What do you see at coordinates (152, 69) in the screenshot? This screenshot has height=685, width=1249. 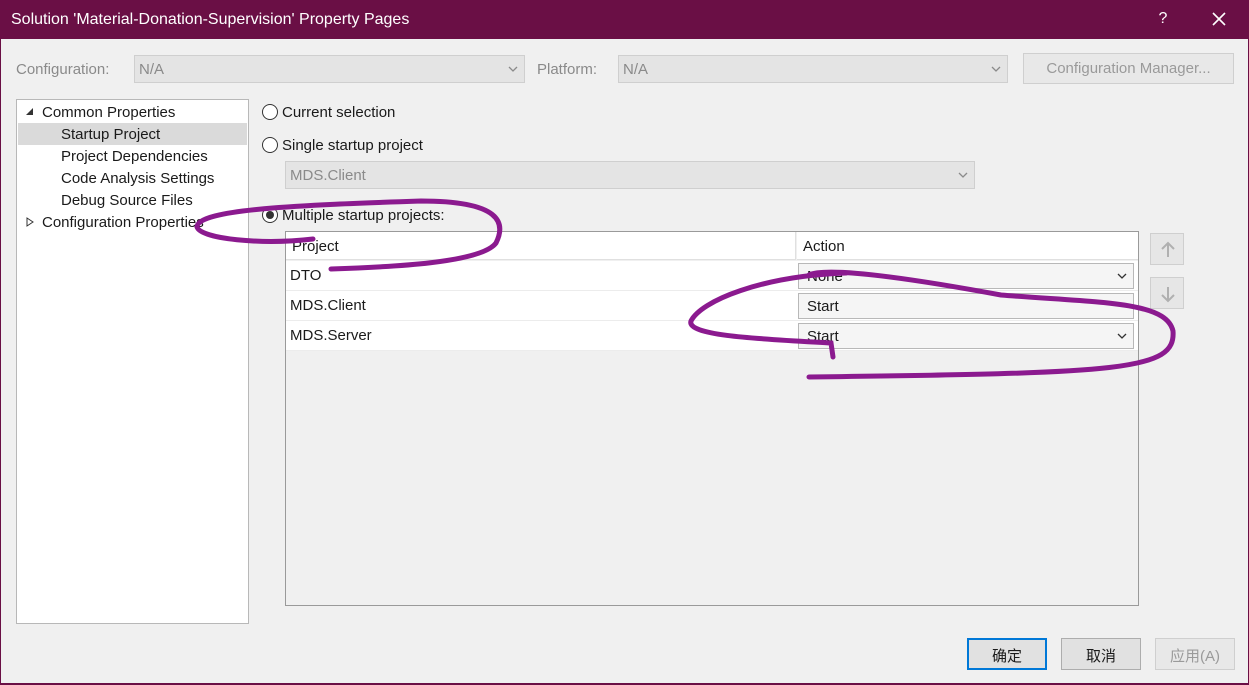 I see `configuration-value: N/A` at bounding box center [152, 69].